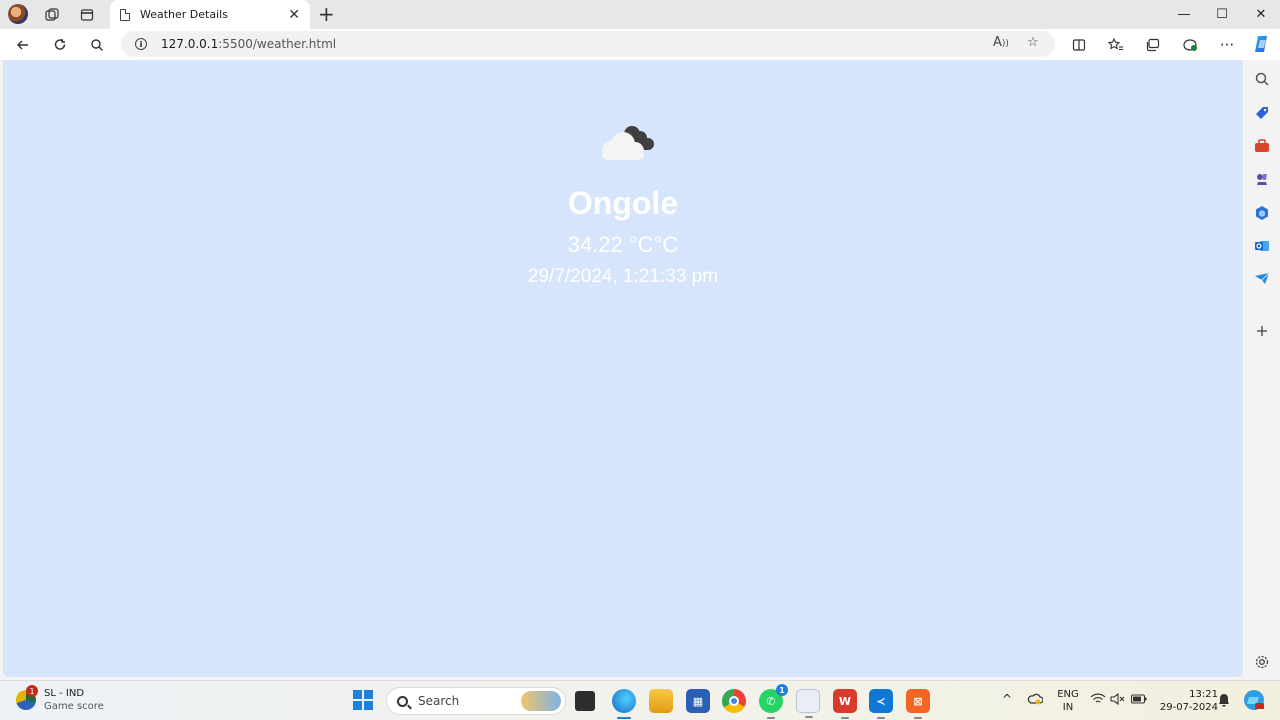 The width and height of the screenshot is (1280, 720). What do you see at coordinates (541, 701) in the screenshot?
I see `search-highlight-icon` at bounding box center [541, 701].